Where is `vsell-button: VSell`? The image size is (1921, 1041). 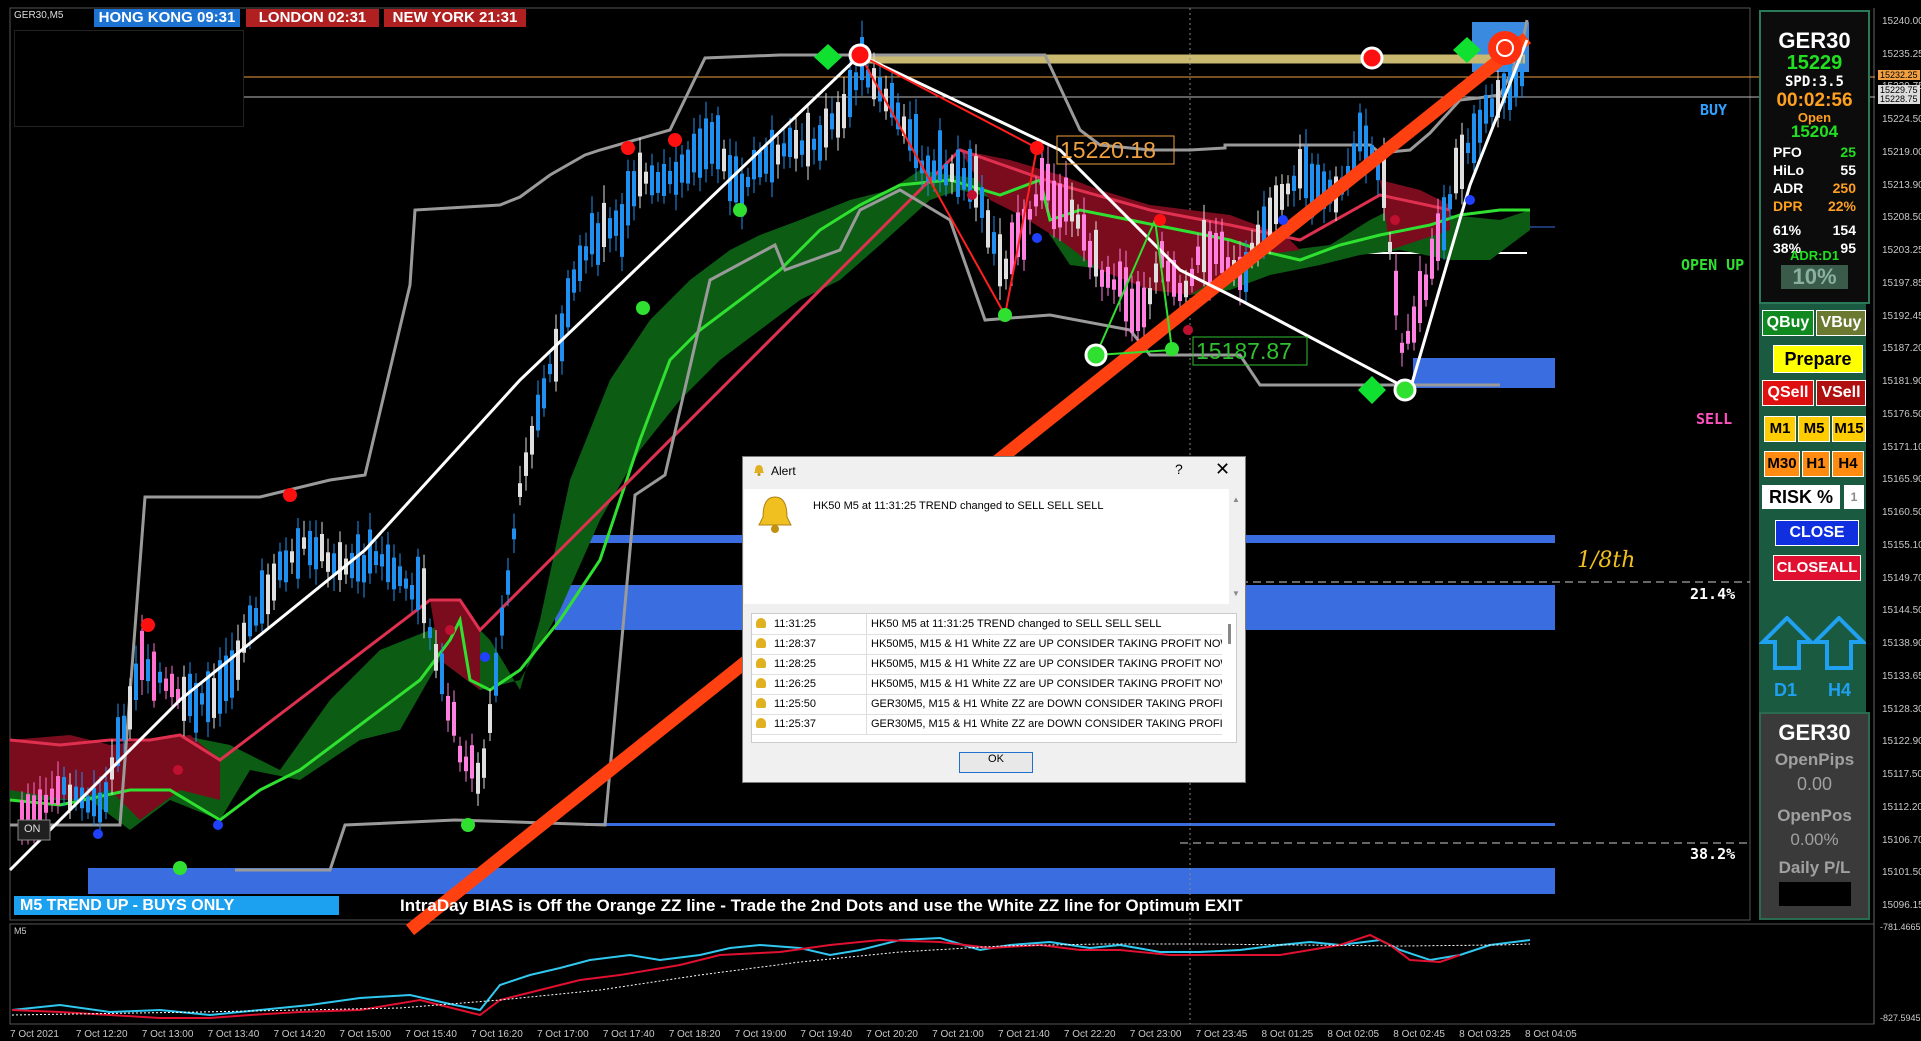 vsell-button: VSell is located at coordinates (1841, 393).